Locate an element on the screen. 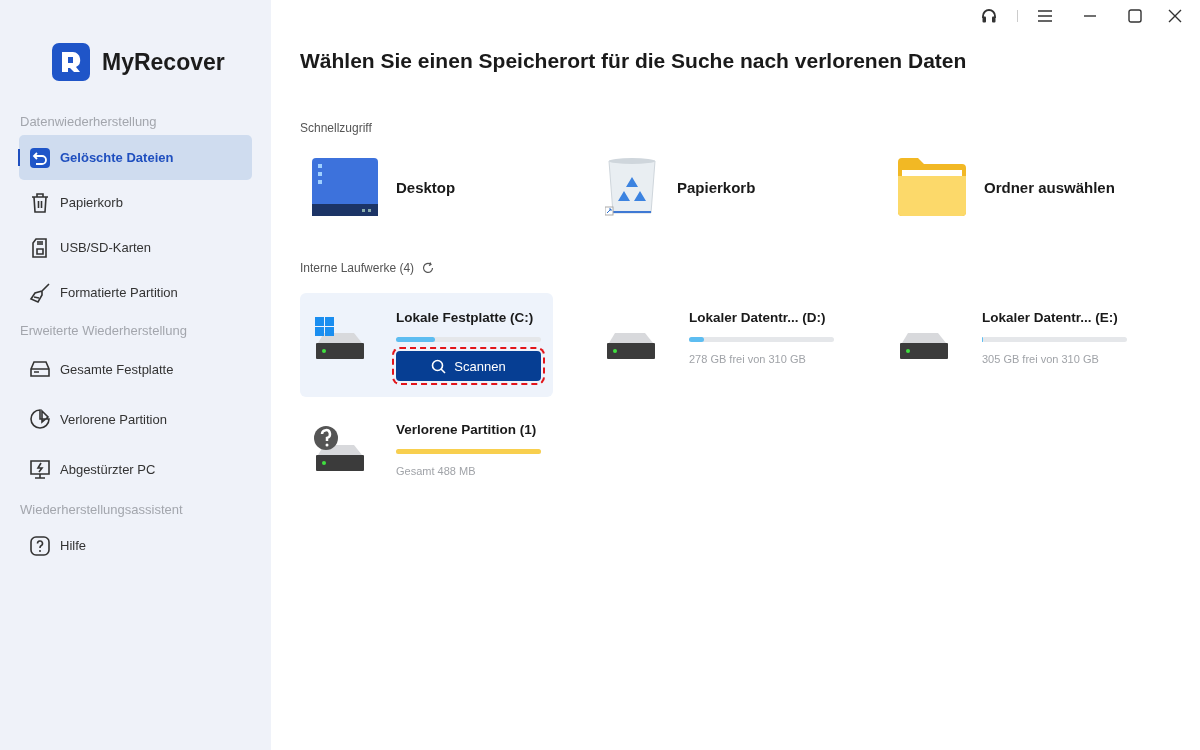  trash-icon is located at coordinates (40, 202).